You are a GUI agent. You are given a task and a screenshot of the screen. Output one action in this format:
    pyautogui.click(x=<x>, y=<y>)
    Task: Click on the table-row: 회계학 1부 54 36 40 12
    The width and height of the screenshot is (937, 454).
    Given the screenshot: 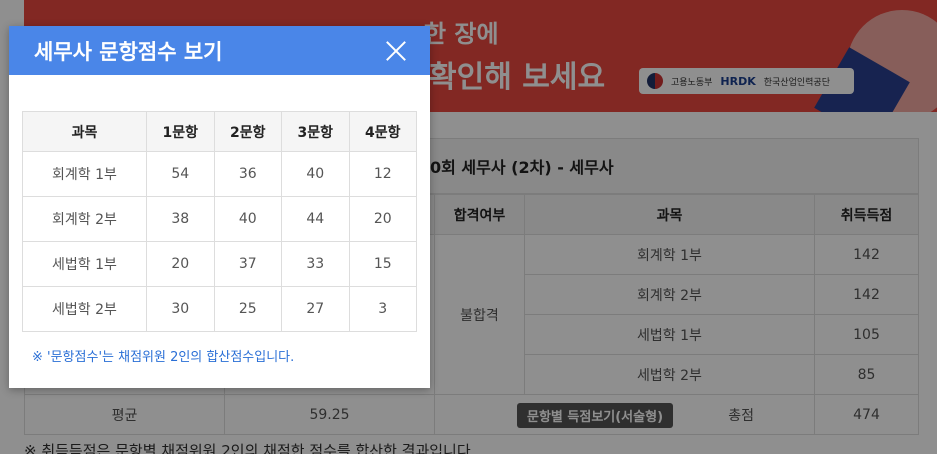 What is the action you would take?
    pyautogui.click(x=219, y=174)
    